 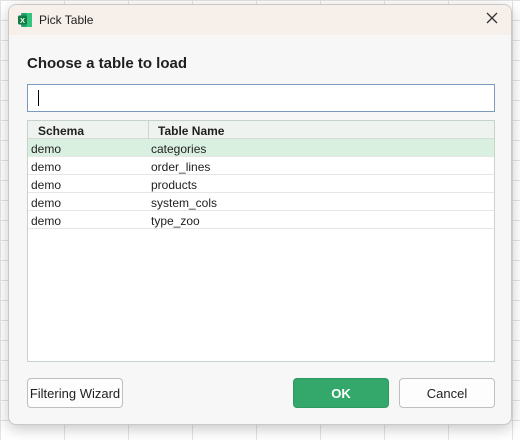 I want to click on table-row: demo products, so click(x=261, y=184).